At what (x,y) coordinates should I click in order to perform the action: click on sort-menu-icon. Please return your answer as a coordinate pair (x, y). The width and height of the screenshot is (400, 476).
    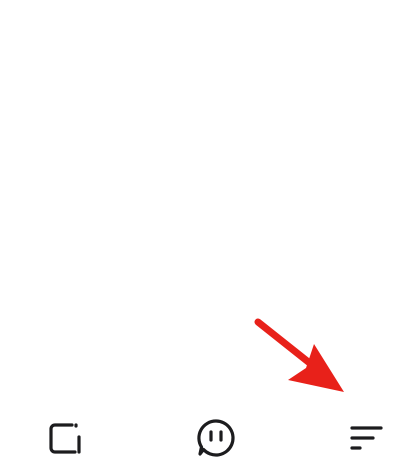
    Looking at the image, I should click on (366, 438).